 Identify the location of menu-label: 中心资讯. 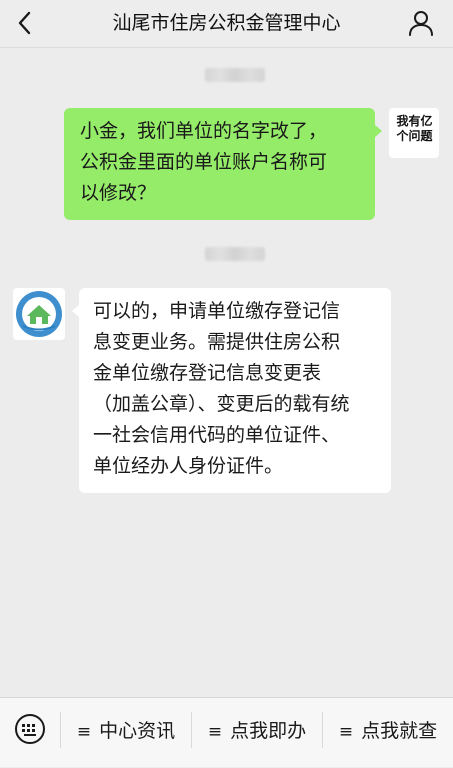
(137, 731).